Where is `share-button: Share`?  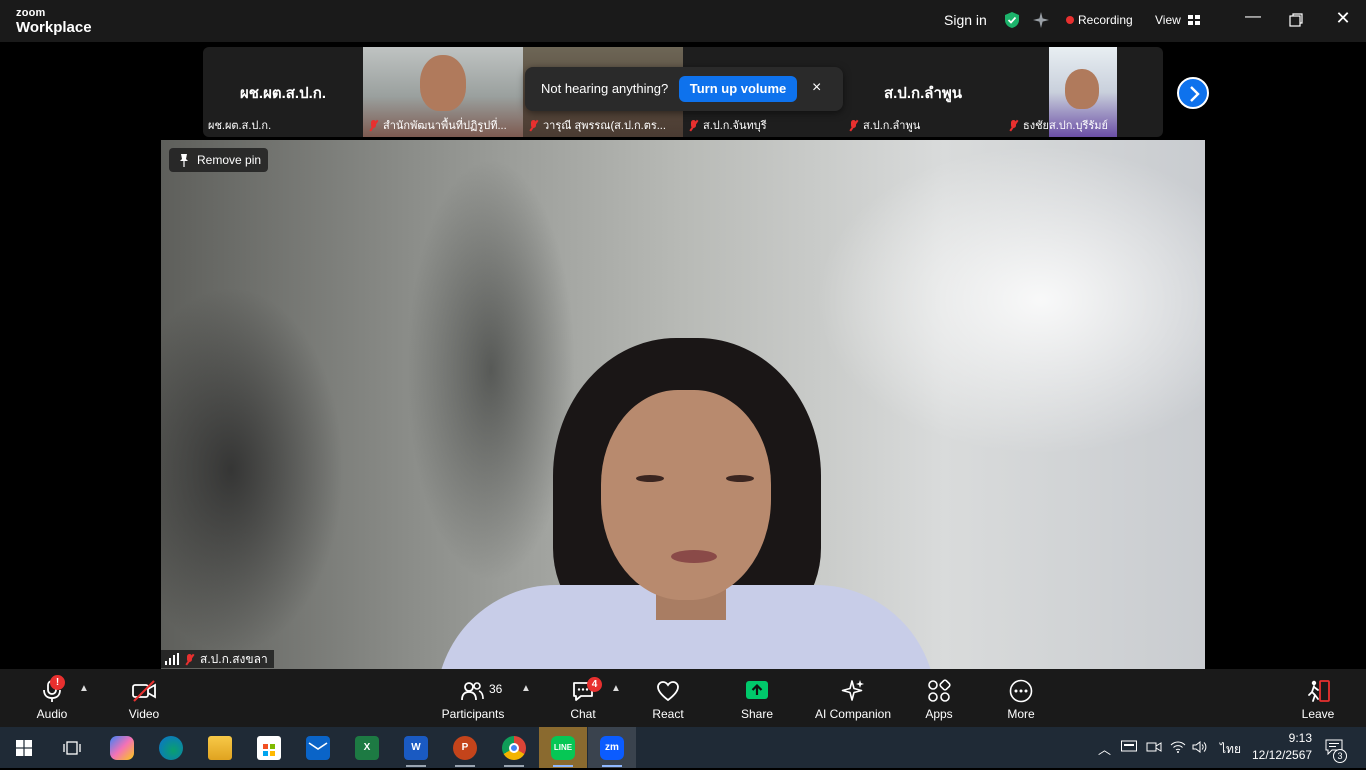 share-button: Share is located at coordinates (757, 698).